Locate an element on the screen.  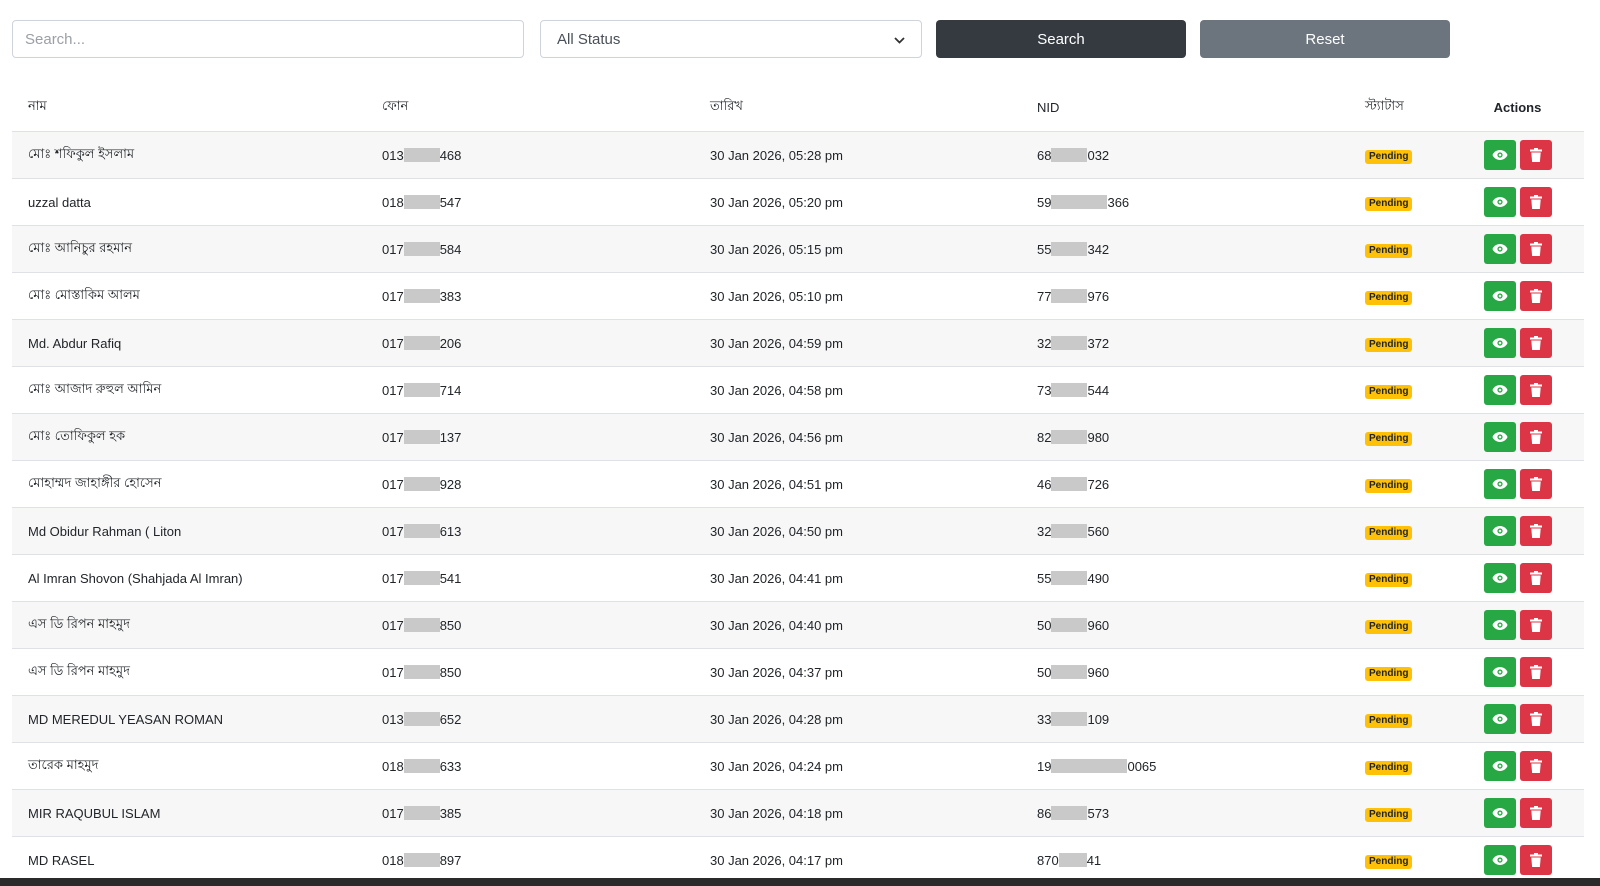
cell-nid: 77 976 is located at coordinates (1185, 296).